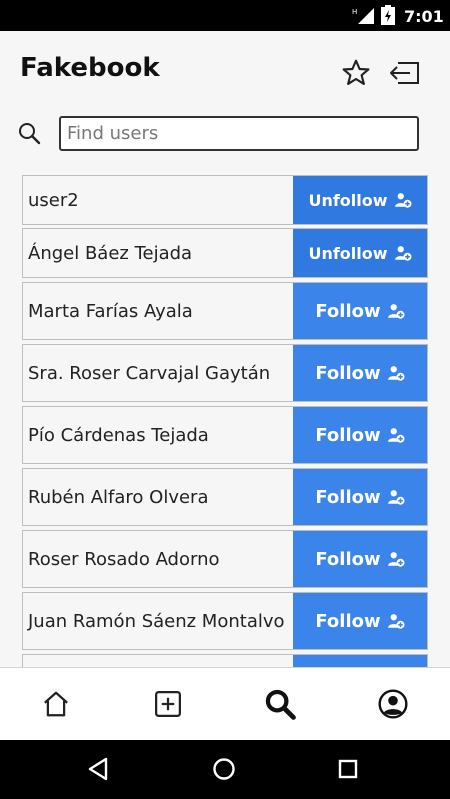 The height and width of the screenshot is (799, 450). Describe the element at coordinates (98, 769) in the screenshot. I see `back-icon` at that location.